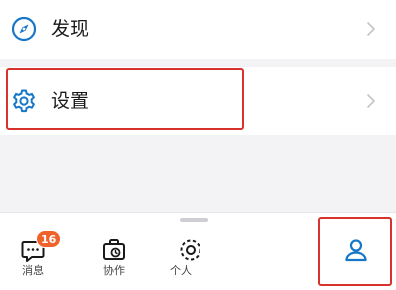 The height and width of the screenshot is (290, 396). What do you see at coordinates (70, 29) in the screenshot?
I see `menu-item-label: 发现` at bounding box center [70, 29].